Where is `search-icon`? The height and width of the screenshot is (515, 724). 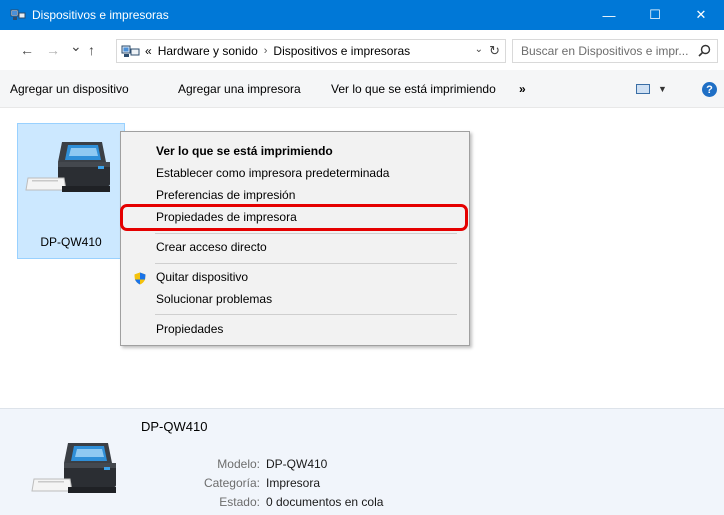 search-icon is located at coordinates (704, 52).